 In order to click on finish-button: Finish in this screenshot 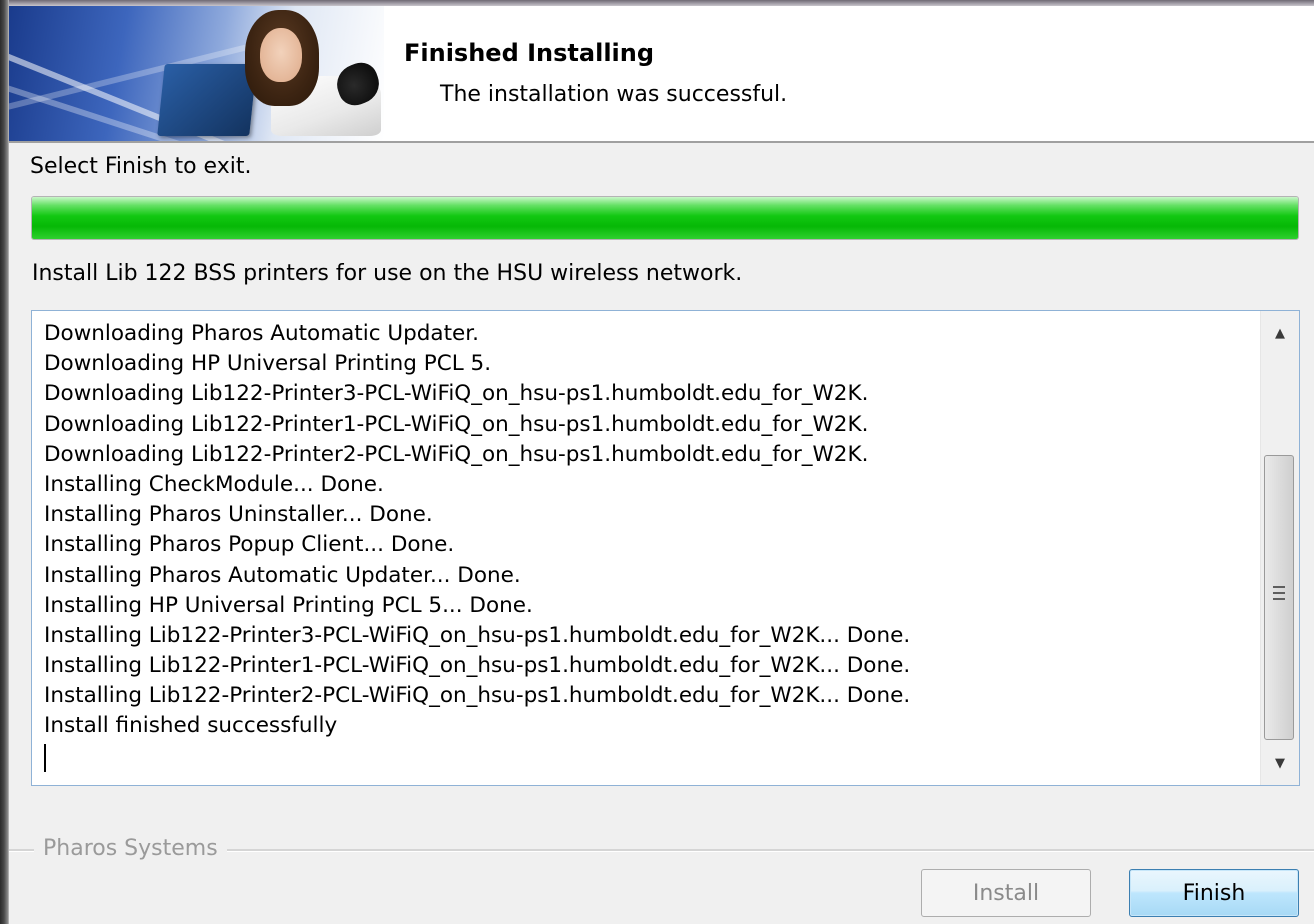, I will do `click(1214, 893)`.